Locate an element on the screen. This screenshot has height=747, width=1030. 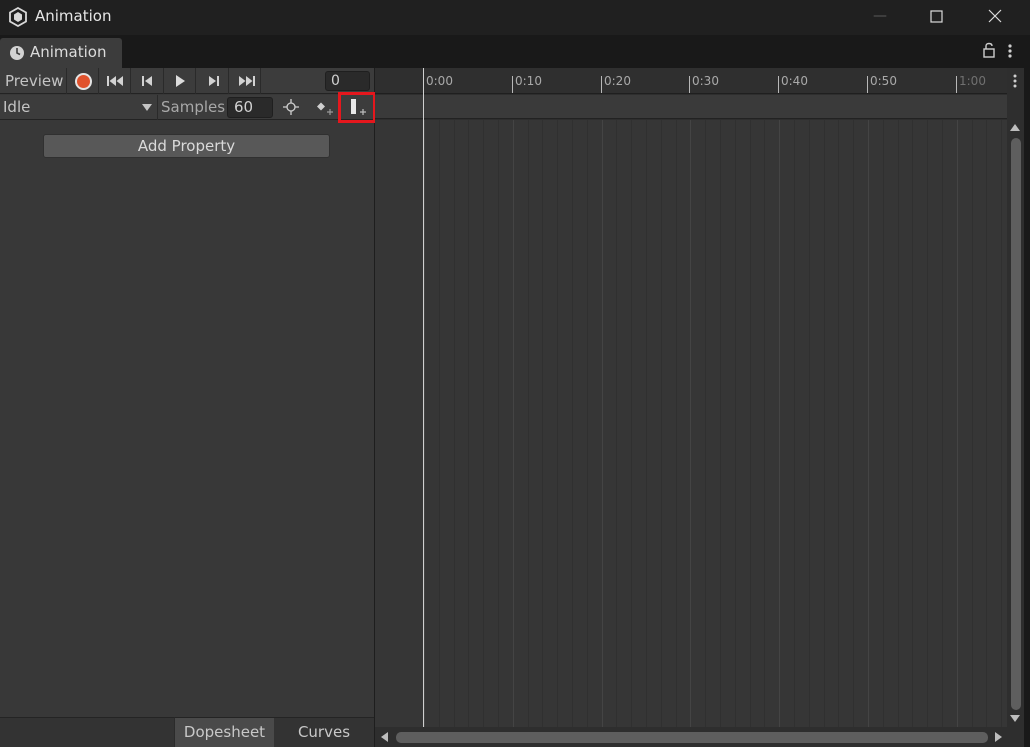
keyframe-snap-icon is located at coordinates (291, 107).